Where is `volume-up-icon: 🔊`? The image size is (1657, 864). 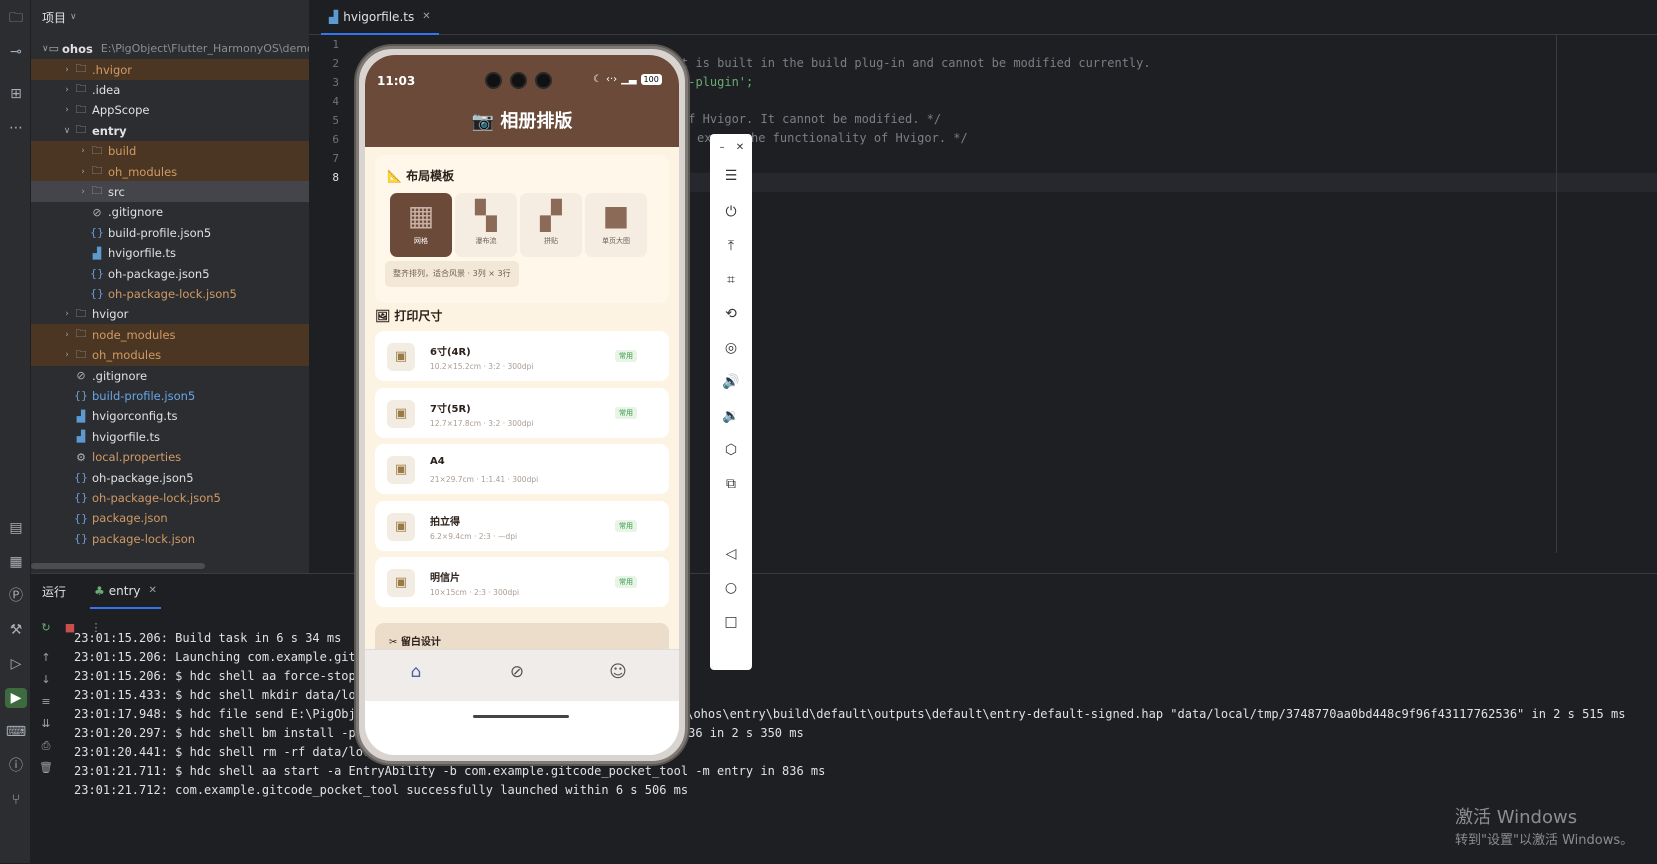 volume-up-icon: 🔊 is located at coordinates (731, 382).